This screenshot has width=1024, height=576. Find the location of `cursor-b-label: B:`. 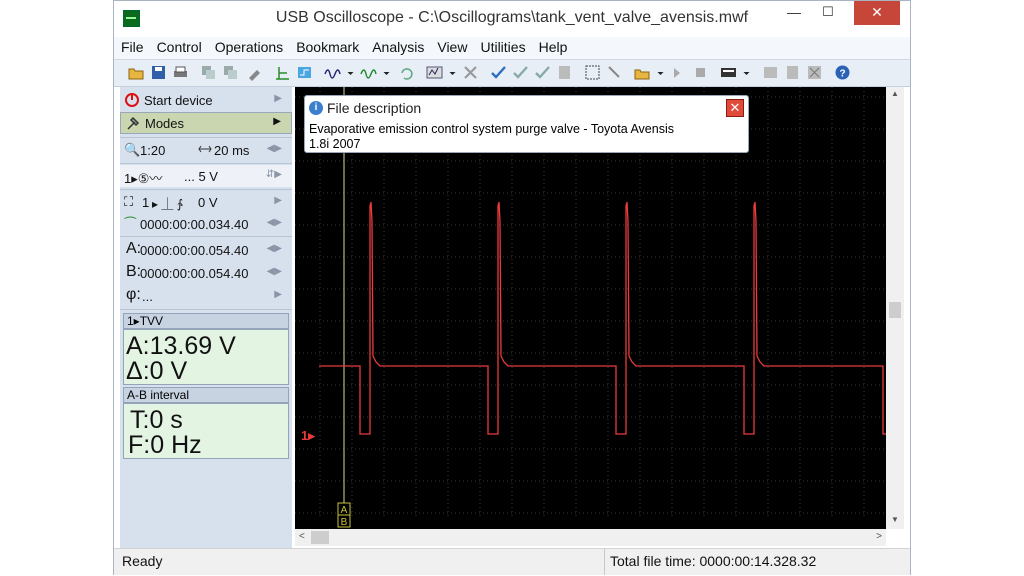

cursor-b-label: B: is located at coordinates (134, 271).